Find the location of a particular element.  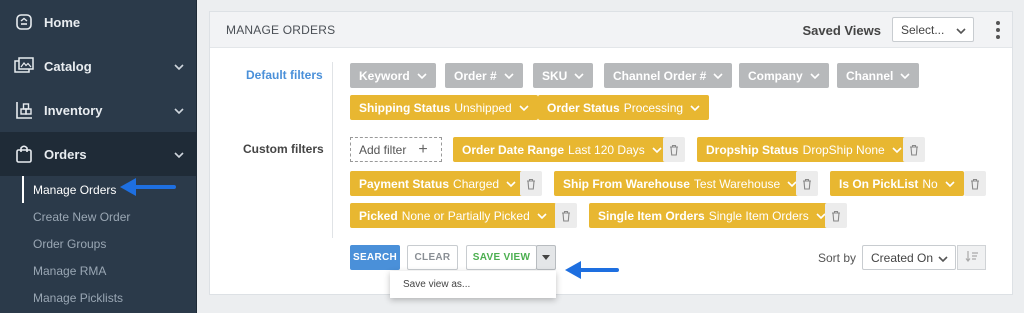

chip-label: Company is located at coordinates (775, 75).